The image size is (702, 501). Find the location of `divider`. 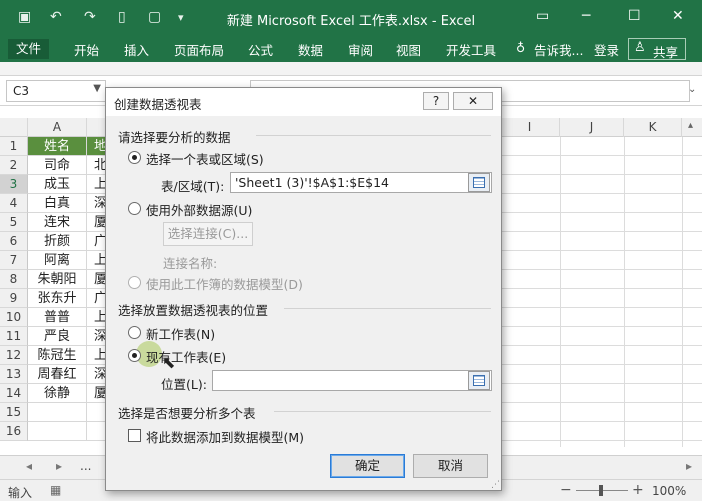

divider is located at coordinates (382, 411).